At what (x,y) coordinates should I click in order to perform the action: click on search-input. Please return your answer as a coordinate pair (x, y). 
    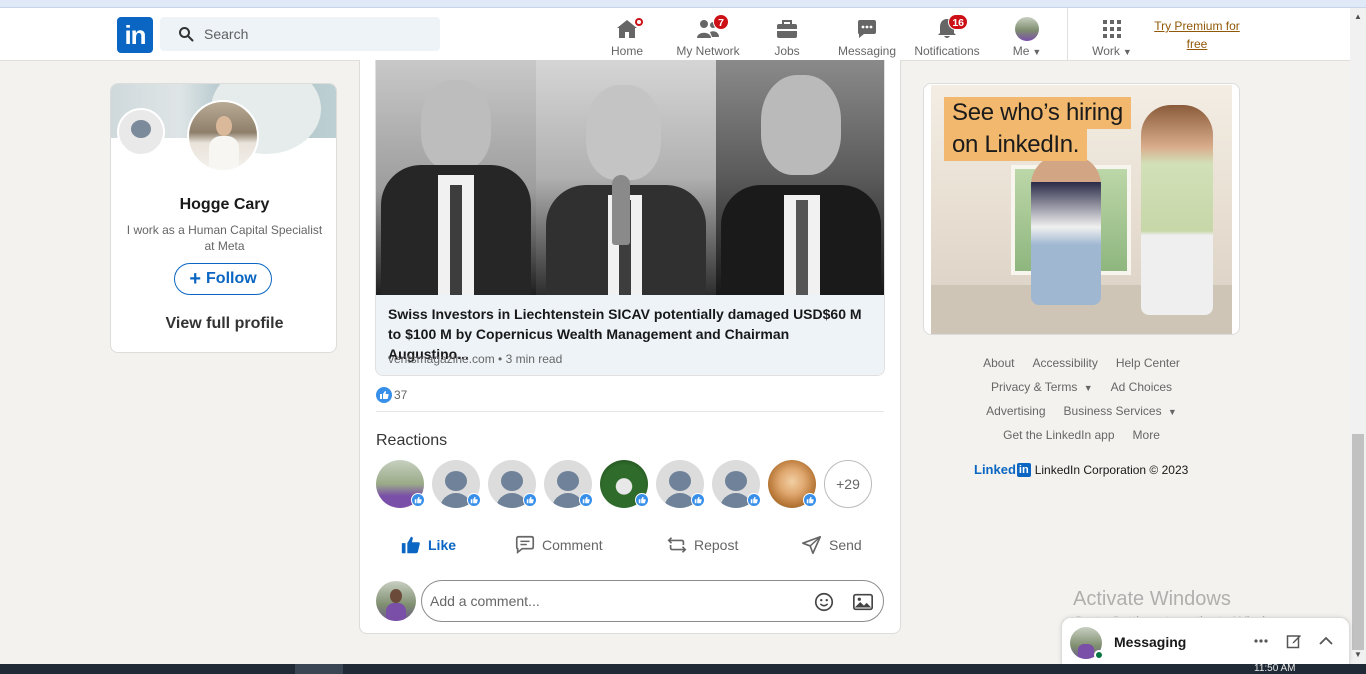
    Looking at the image, I should click on (314, 34).